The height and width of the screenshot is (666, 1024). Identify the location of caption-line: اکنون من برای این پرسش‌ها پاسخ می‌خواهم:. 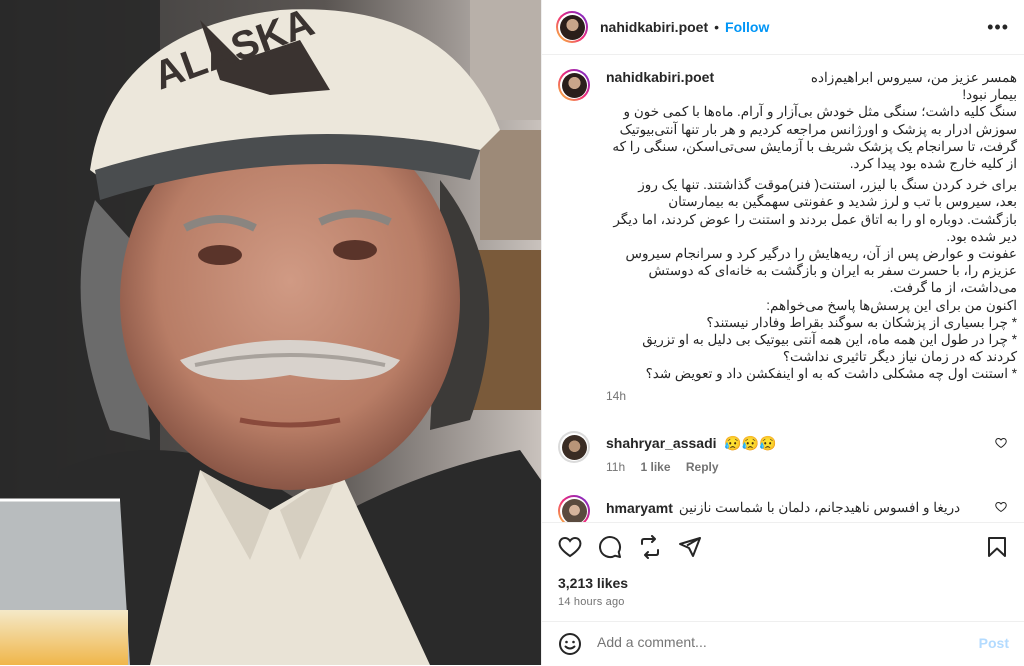
(891, 305).